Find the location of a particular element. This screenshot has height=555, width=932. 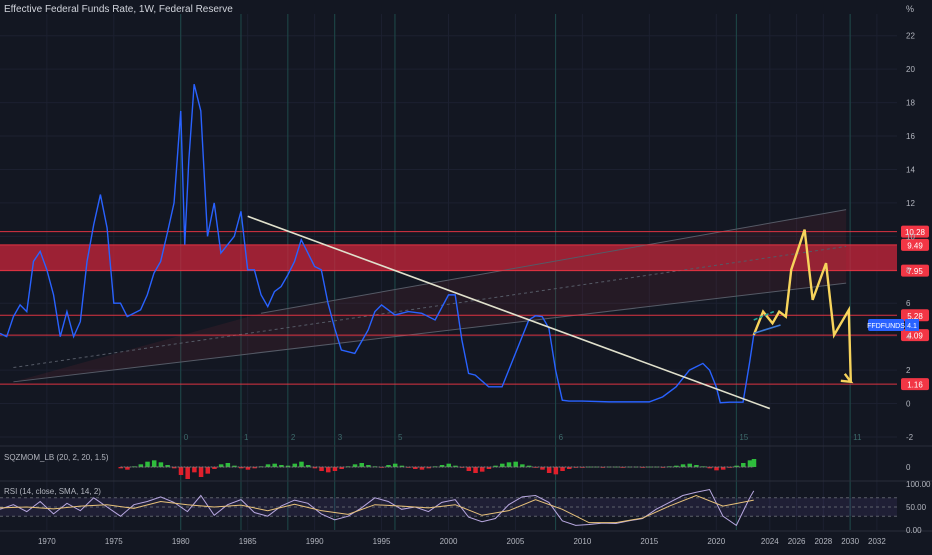

price-level-label: 1.16 is located at coordinates (915, 385).